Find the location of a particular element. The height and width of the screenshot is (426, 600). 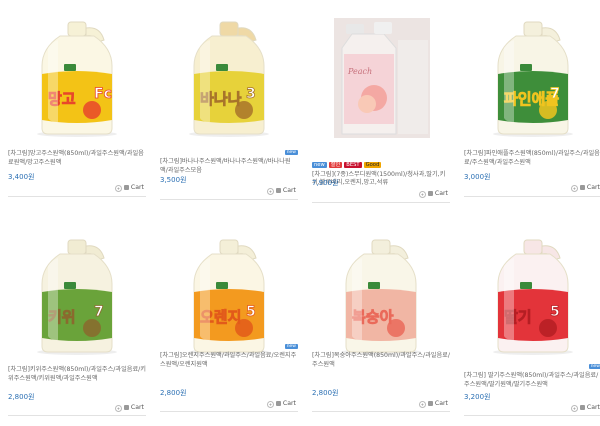

bottle-image: 딸기 5 is located at coordinates (532, 296).